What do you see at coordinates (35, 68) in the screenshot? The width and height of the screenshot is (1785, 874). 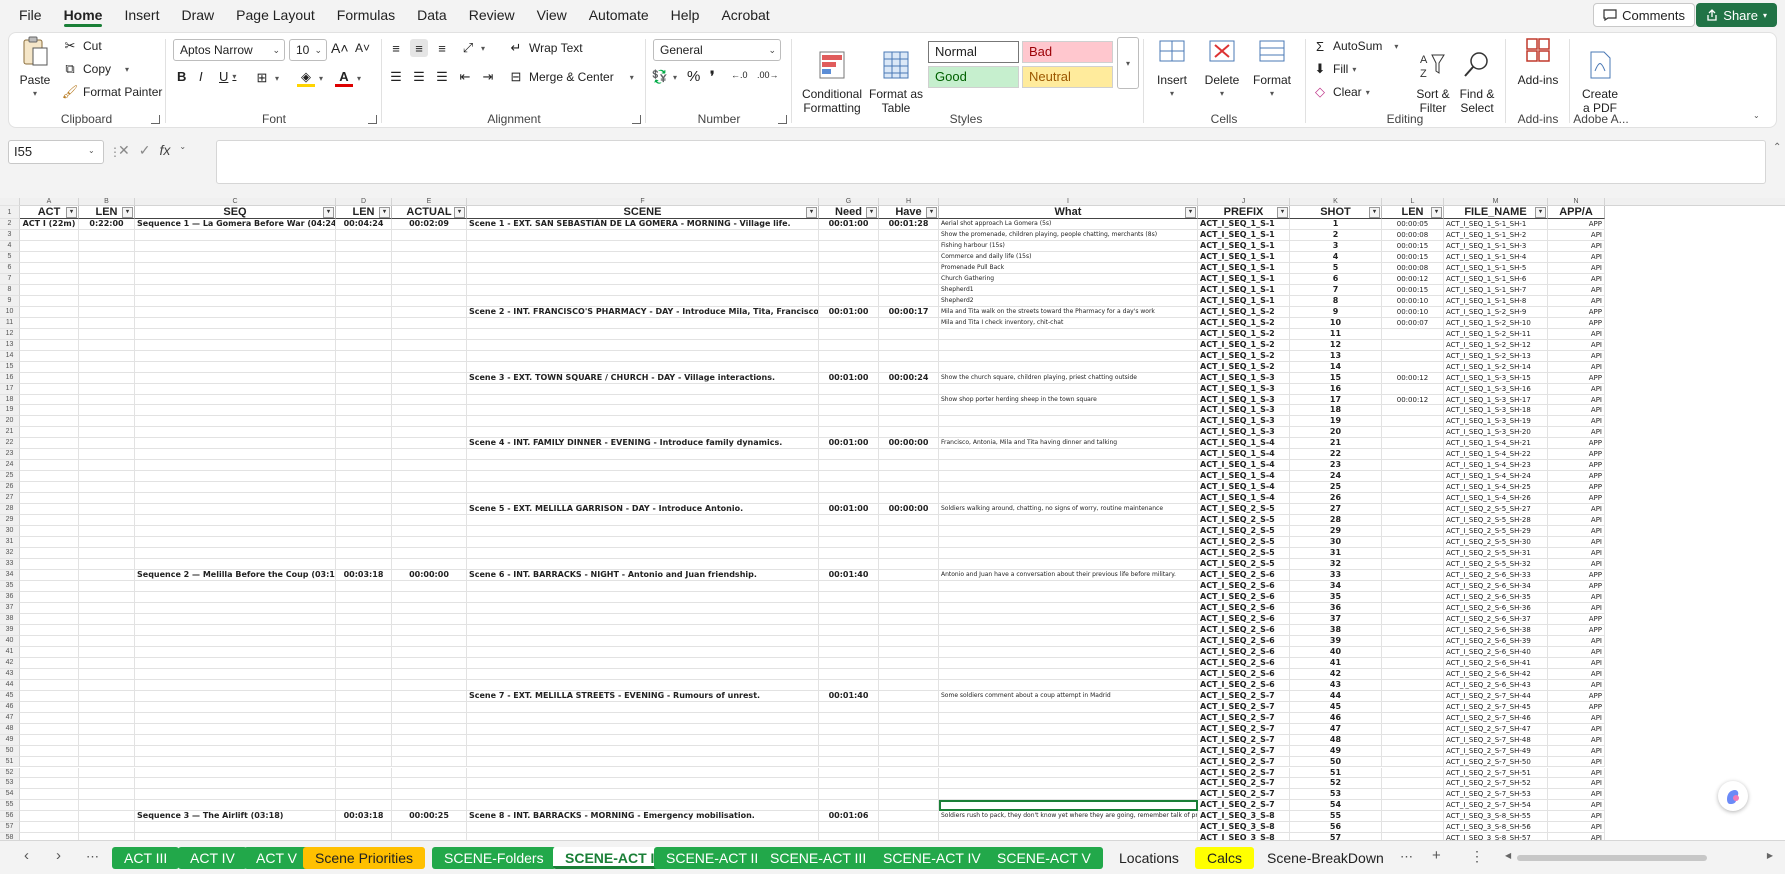 I see `paste-button: Paste ▾` at bounding box center [35, 68].